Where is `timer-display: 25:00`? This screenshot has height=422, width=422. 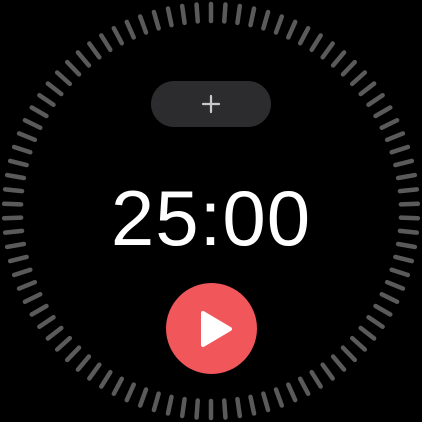 timer-display: 25:00 is located at coordinates (211, 218).